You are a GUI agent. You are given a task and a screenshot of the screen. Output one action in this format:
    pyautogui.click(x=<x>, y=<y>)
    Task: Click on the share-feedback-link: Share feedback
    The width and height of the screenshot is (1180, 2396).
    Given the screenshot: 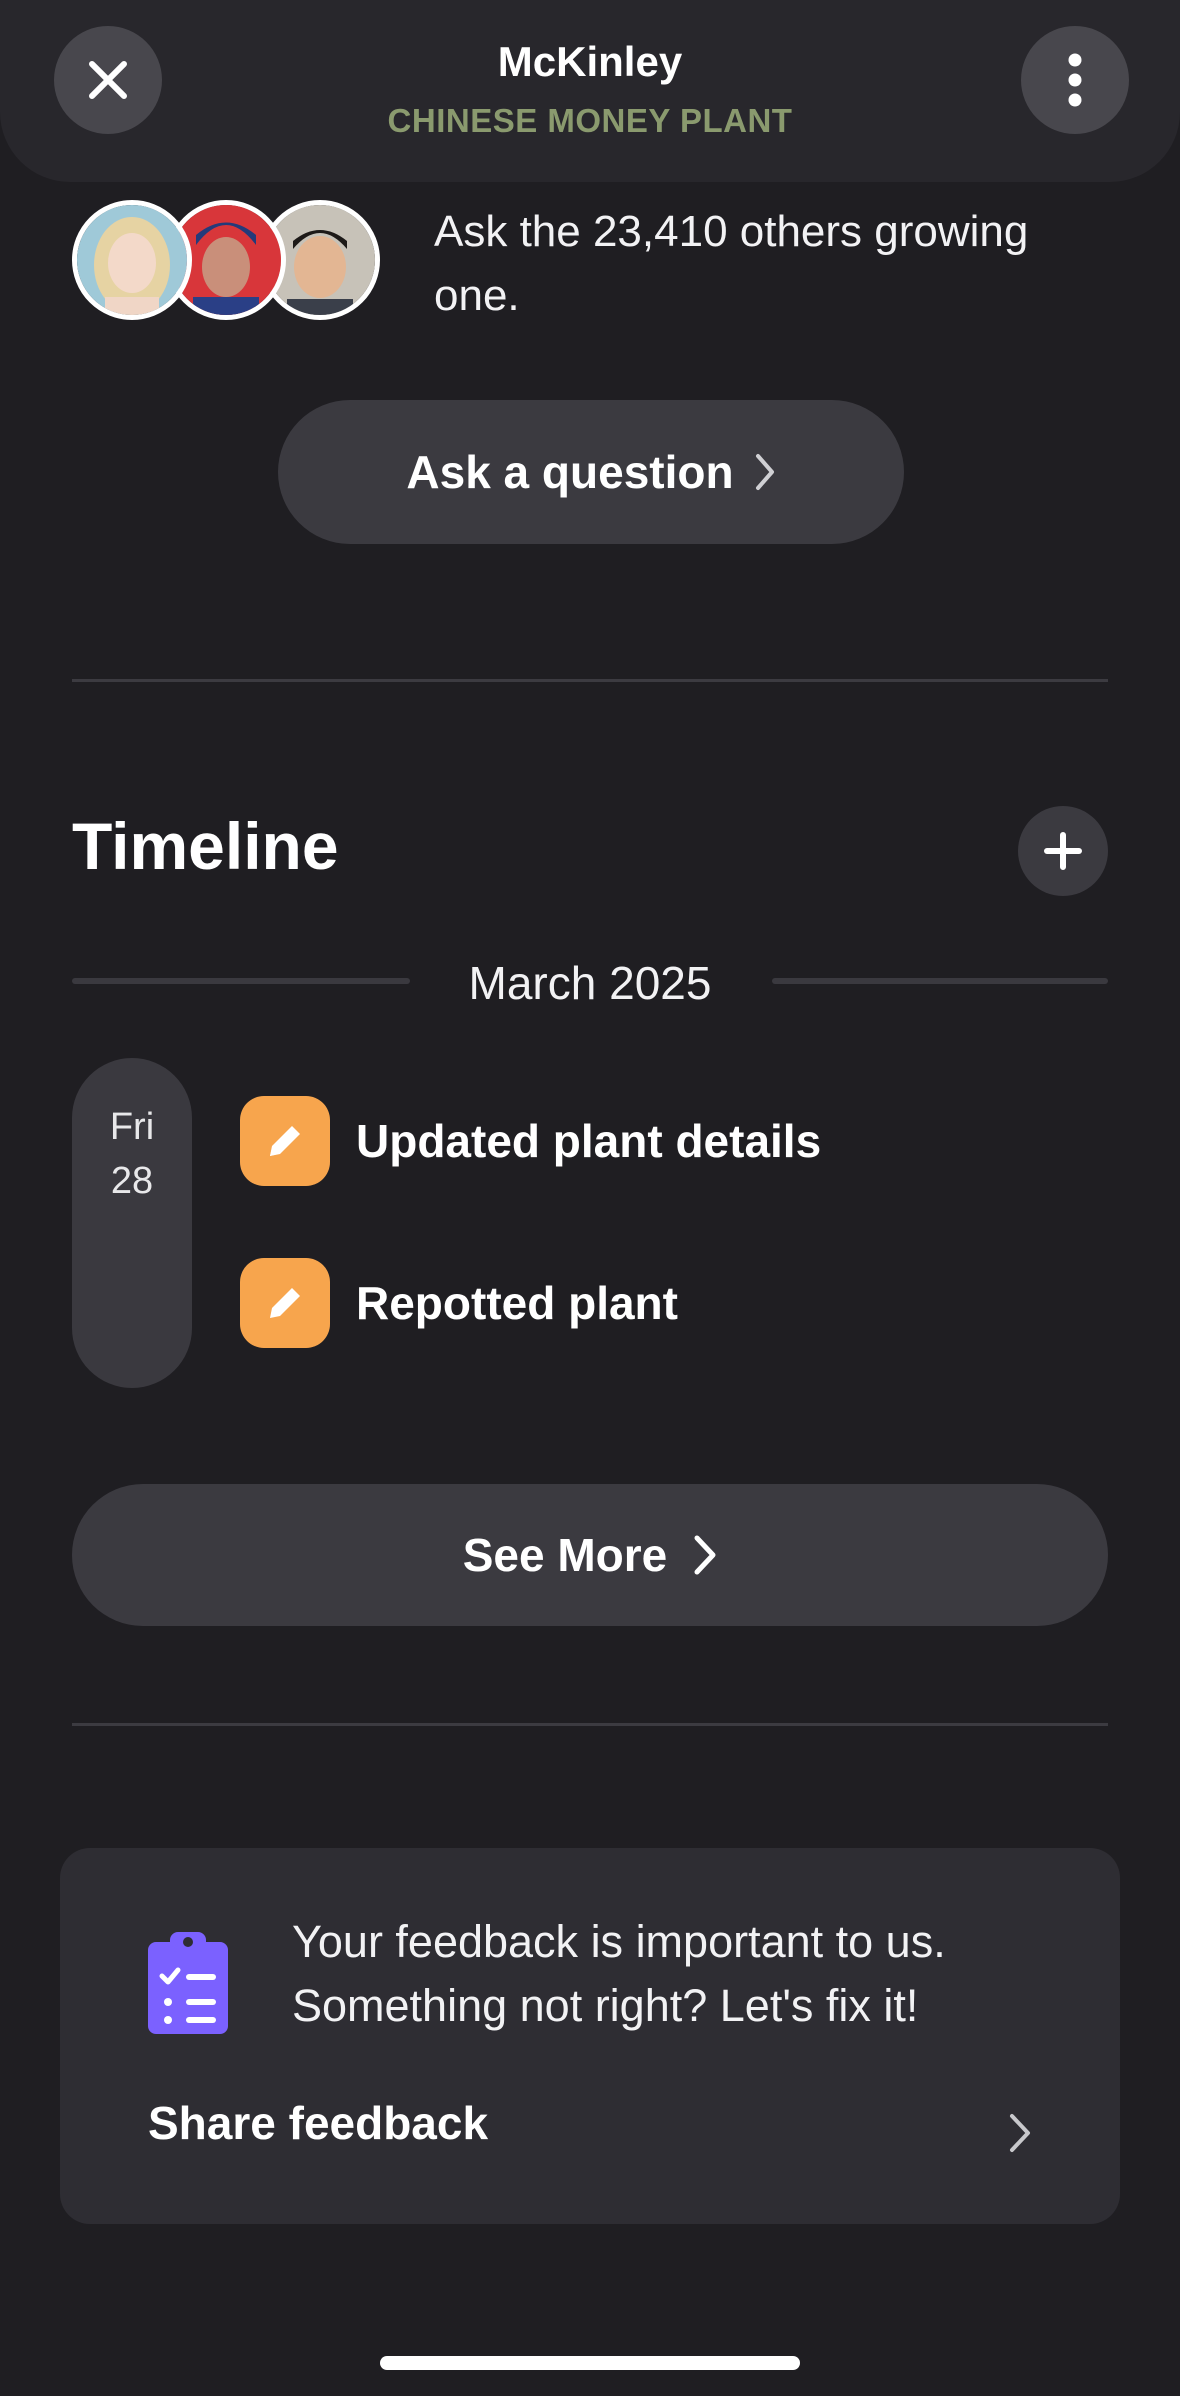 What is the action you would take?
    pyautogui.click(x=318, y=2123)
    